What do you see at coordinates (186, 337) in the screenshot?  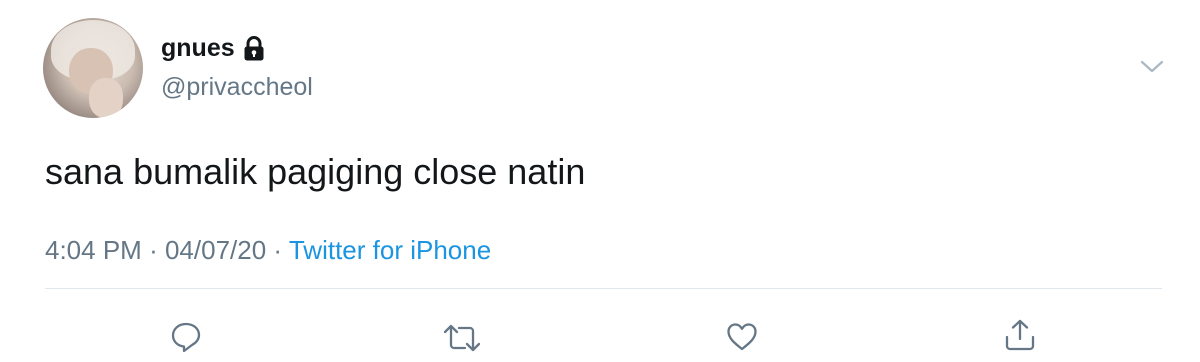 I see `reply-icon` at bounding box center [186, 337].